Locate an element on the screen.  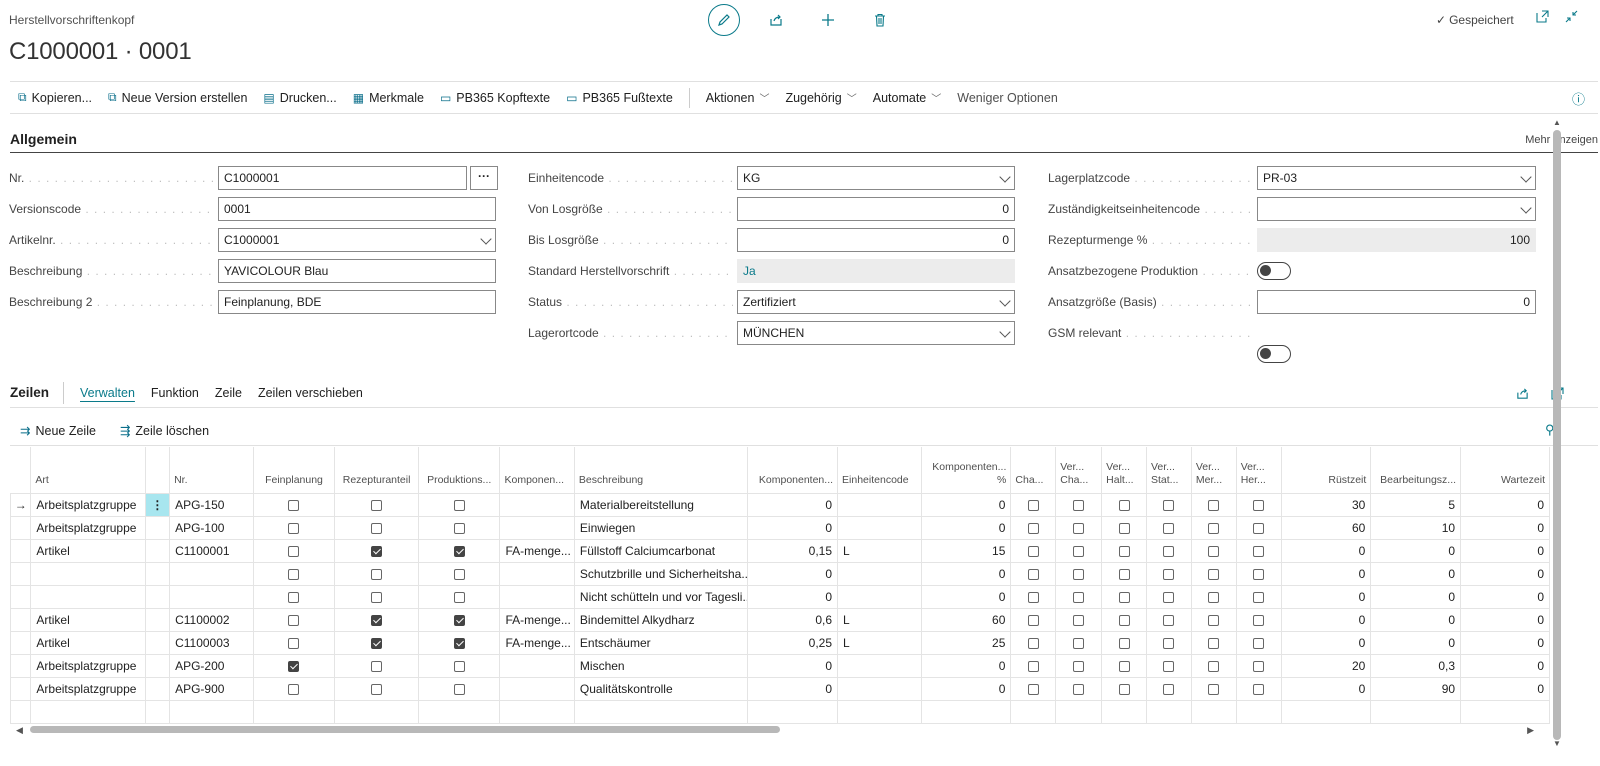
tab-move-lines: Zeilen verschieben is located at coordinates (310, 393).